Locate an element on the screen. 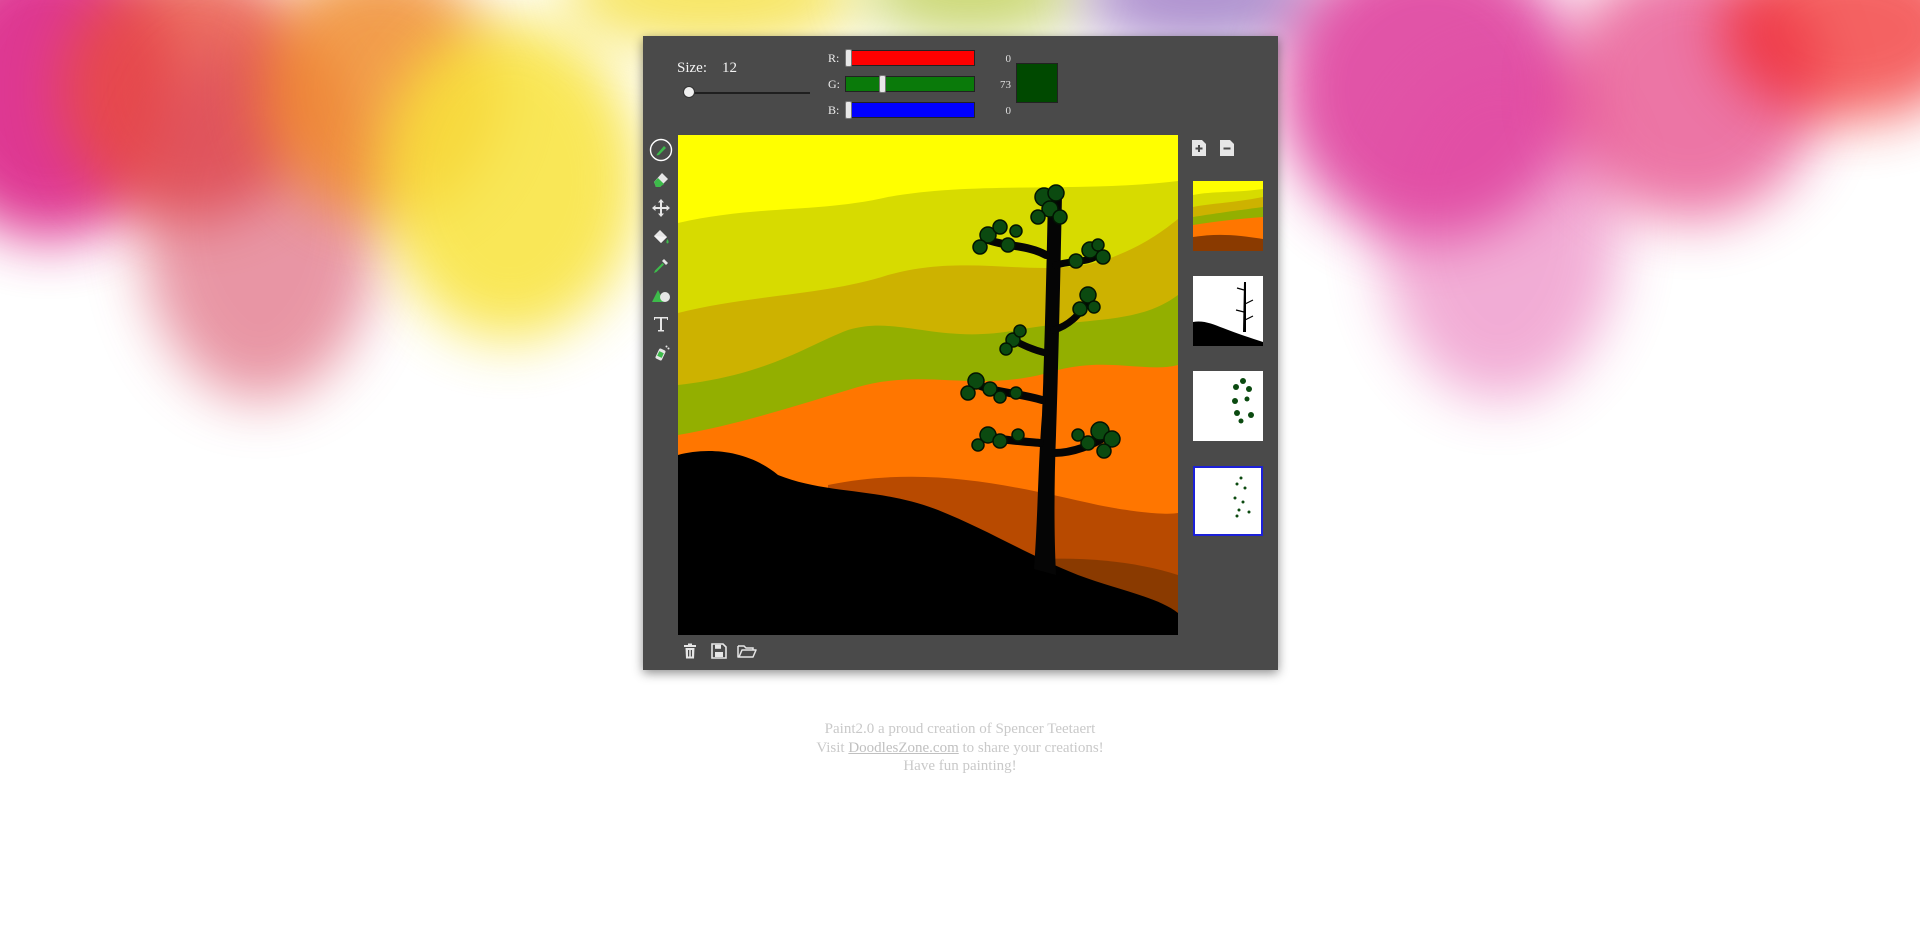  brush-size-label: Size: is located at coordinates (692, 68).